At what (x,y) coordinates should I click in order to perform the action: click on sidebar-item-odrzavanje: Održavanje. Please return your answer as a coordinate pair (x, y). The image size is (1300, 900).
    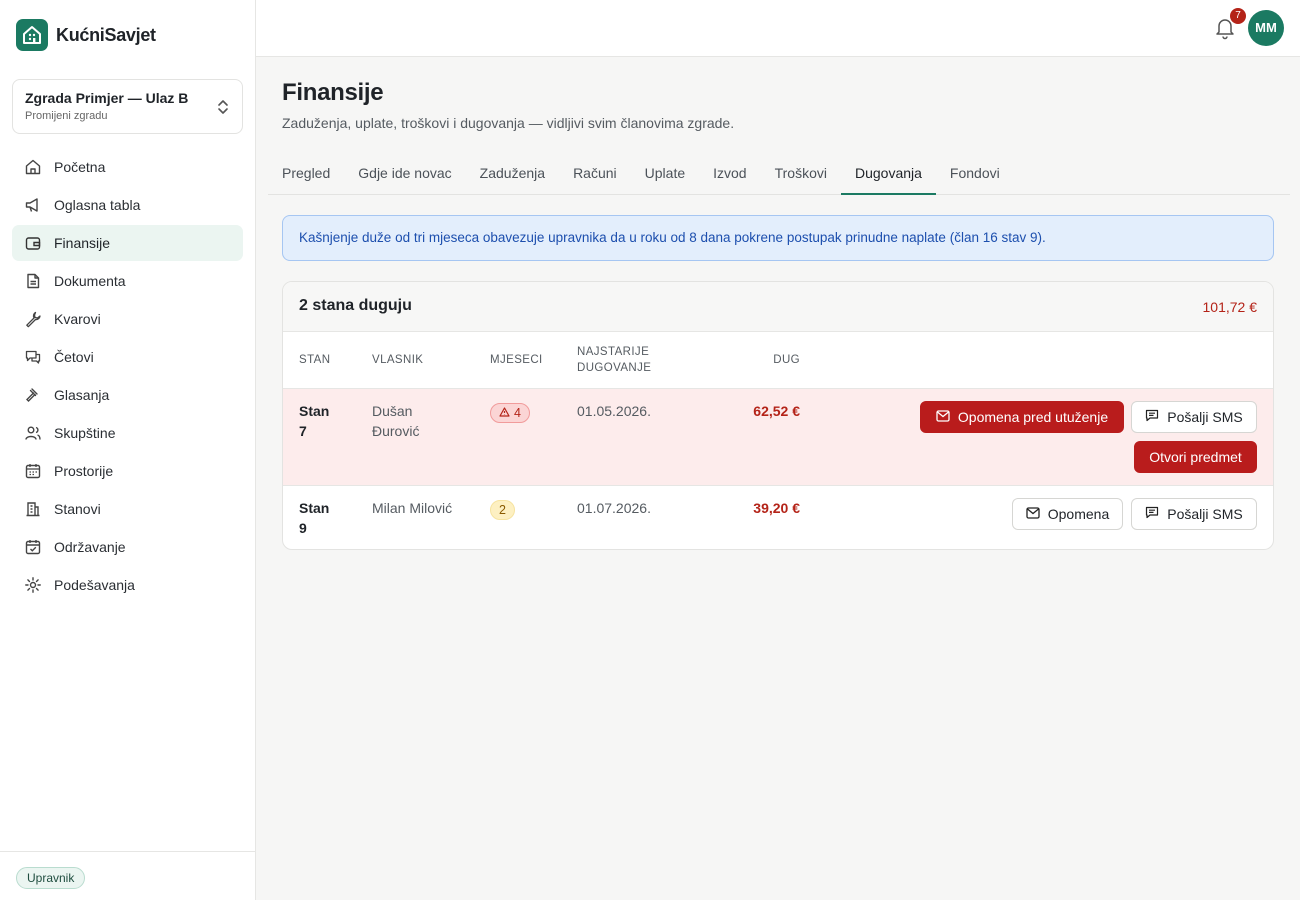
    Looking at the image, I should click on (127, 547).